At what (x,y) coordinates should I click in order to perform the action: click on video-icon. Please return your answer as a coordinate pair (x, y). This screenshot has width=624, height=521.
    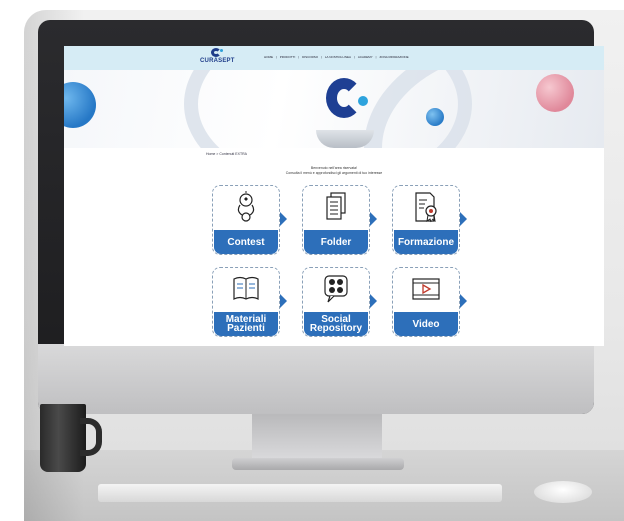
    Looking at the image, I should click on (426, 289).